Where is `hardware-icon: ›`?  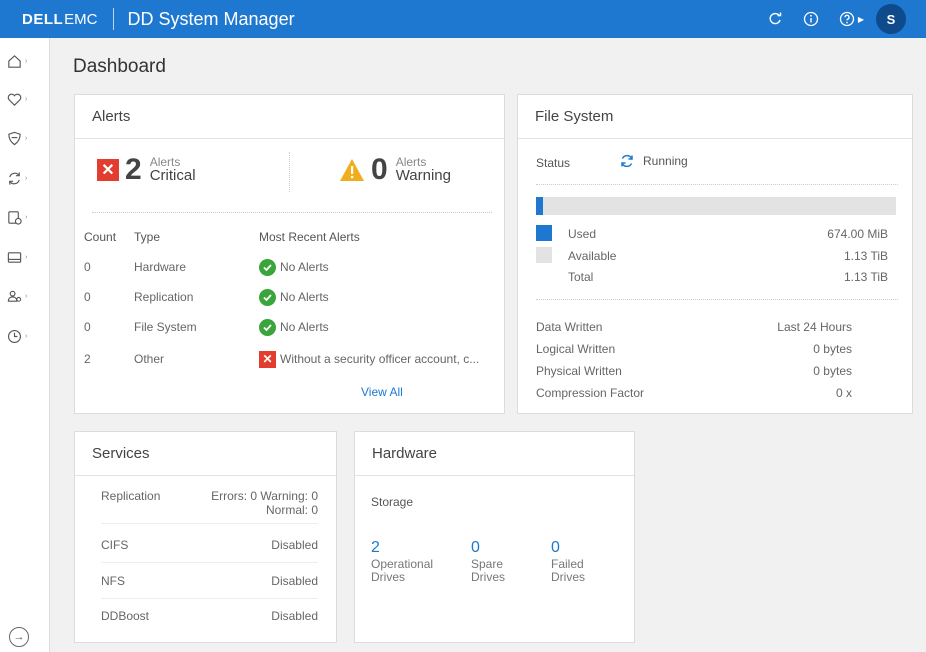 hardware-icon: › is located at coordinates (23, 217).